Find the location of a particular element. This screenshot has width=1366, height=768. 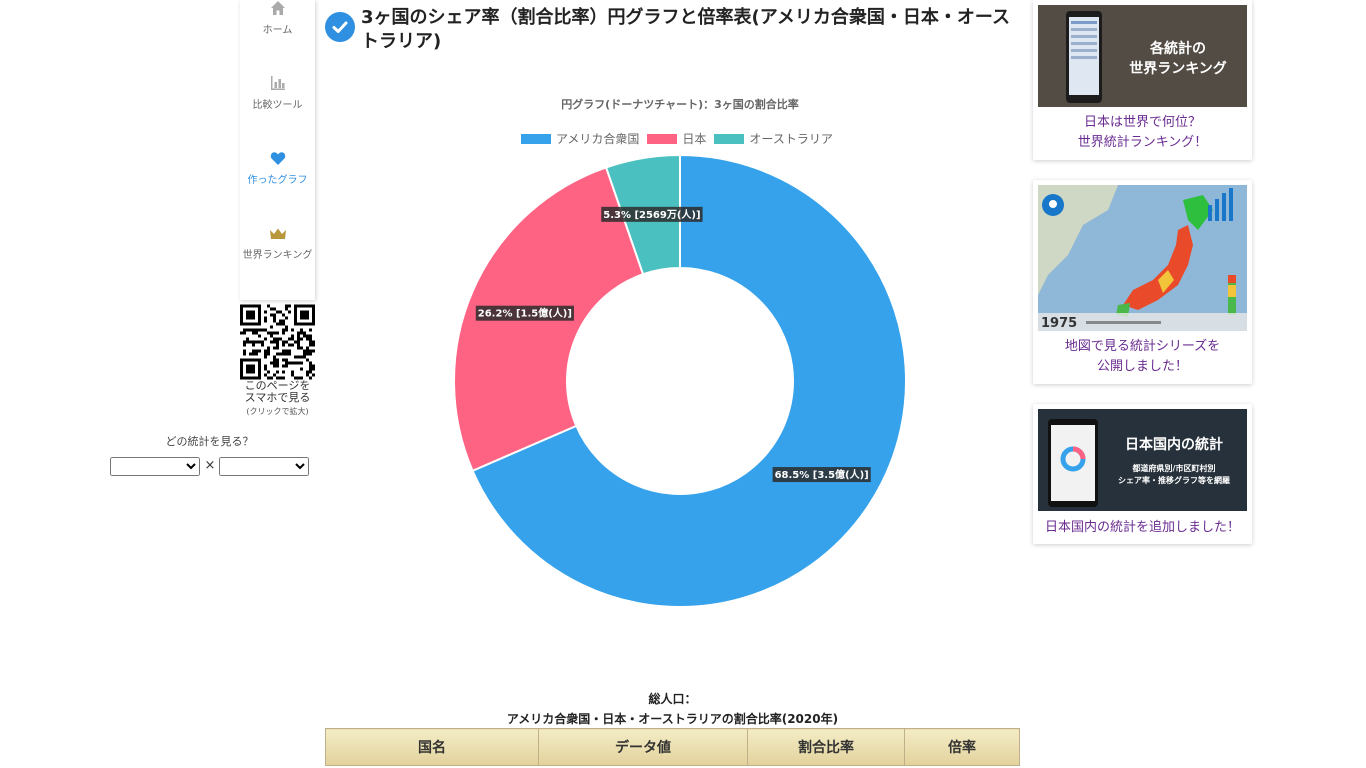

nav-compare-label: 比較ツール is located at coordinates (277, 105).